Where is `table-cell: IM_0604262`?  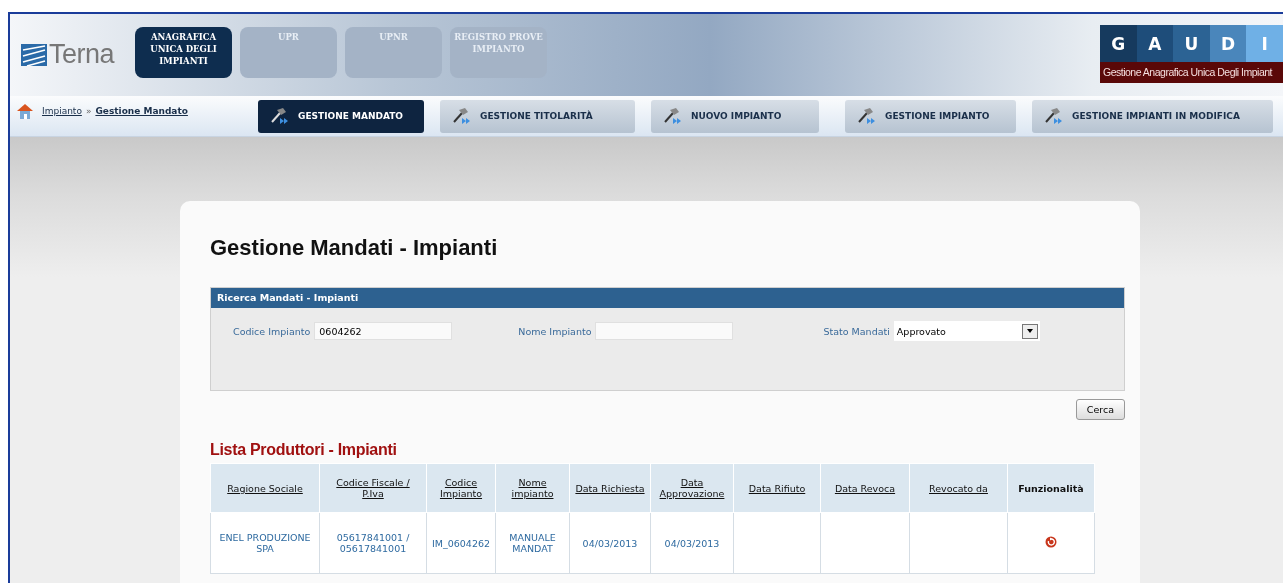 table-cell: IM_0604262 is located at coordinates (461, 543).